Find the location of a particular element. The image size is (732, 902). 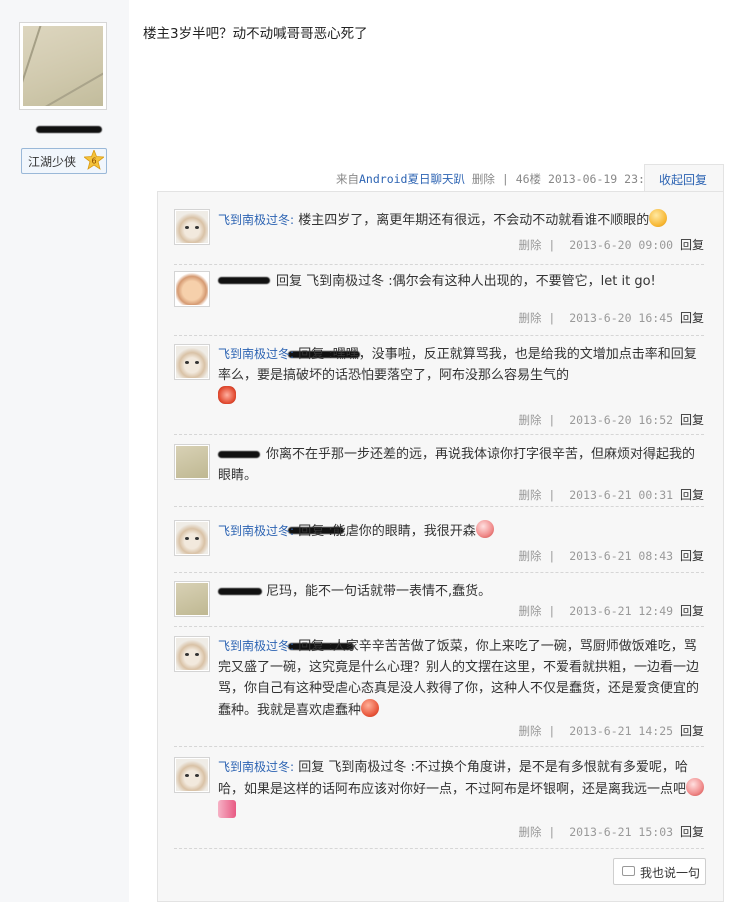

smile-emoticon-icon is located at coordinates (658, 218).